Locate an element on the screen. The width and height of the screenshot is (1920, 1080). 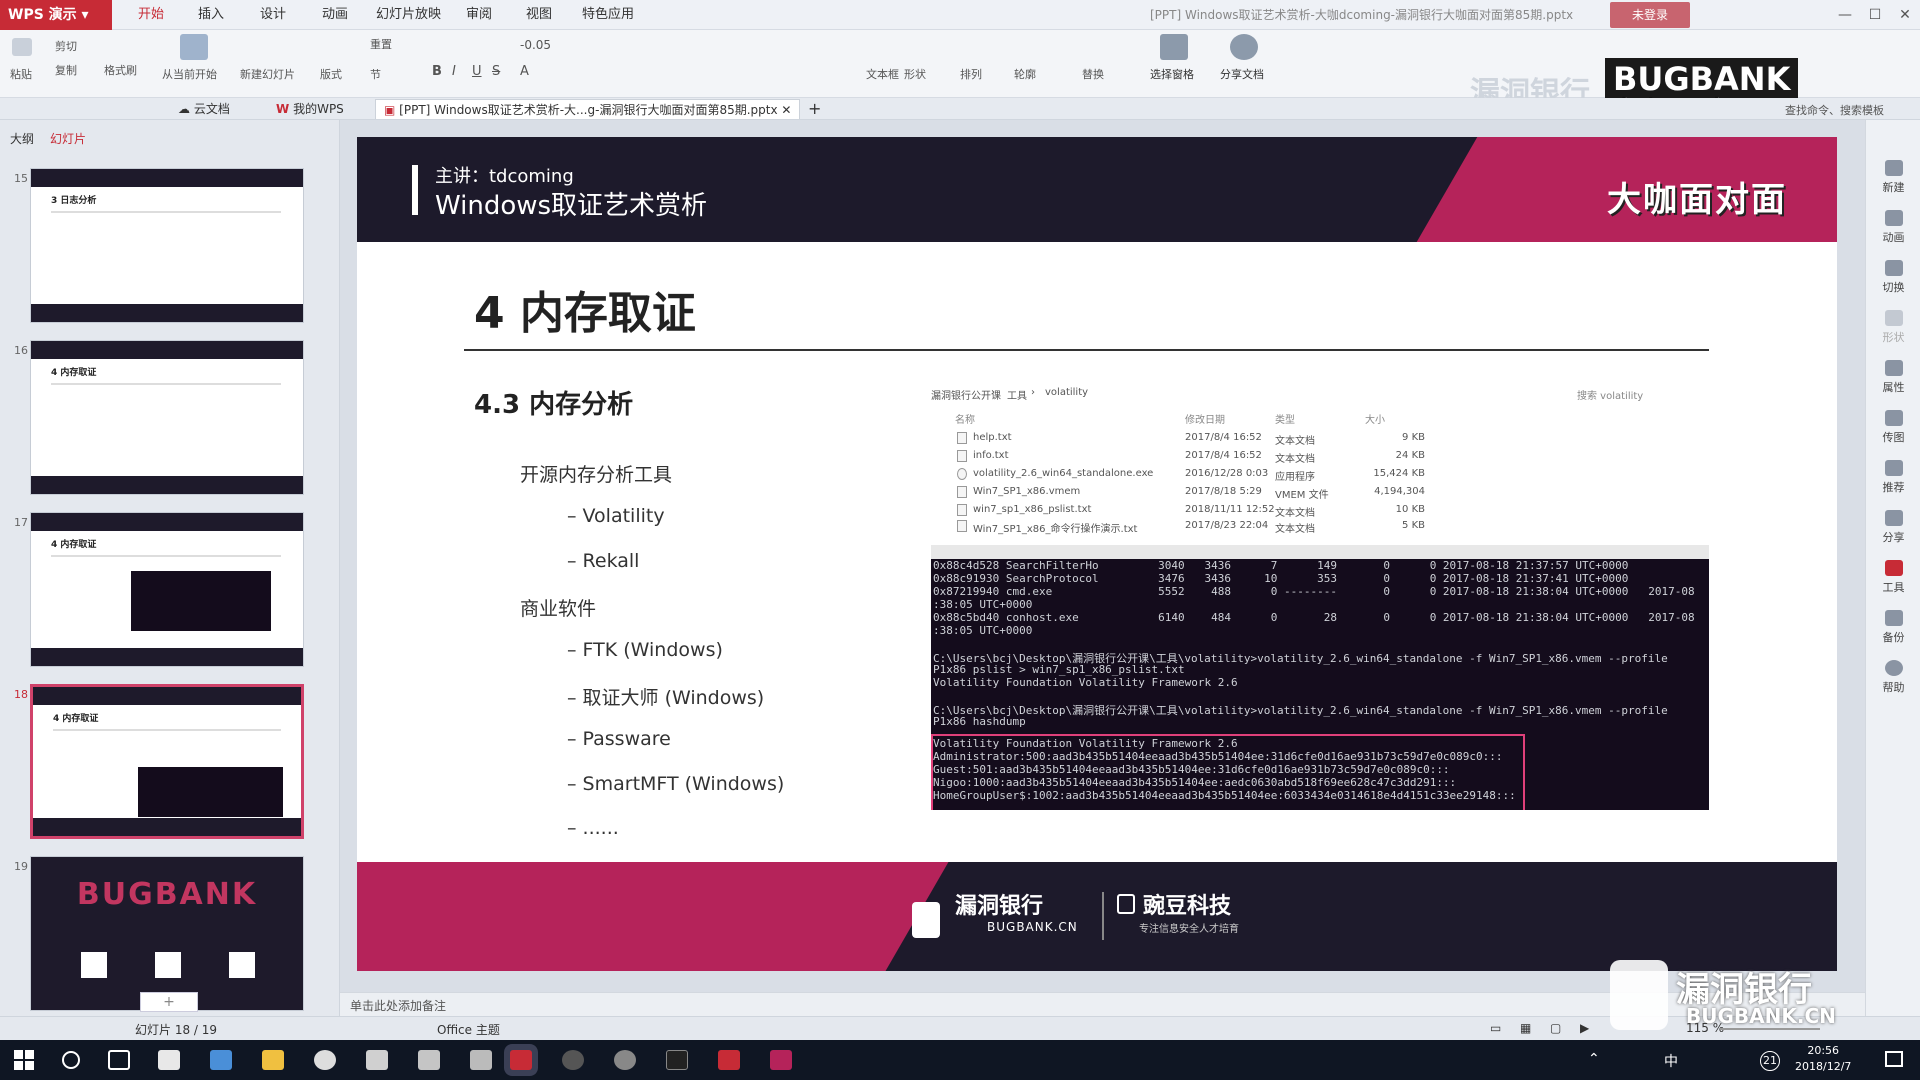
view-reading-button: ▢ is located at coordinates (1555, 1028).